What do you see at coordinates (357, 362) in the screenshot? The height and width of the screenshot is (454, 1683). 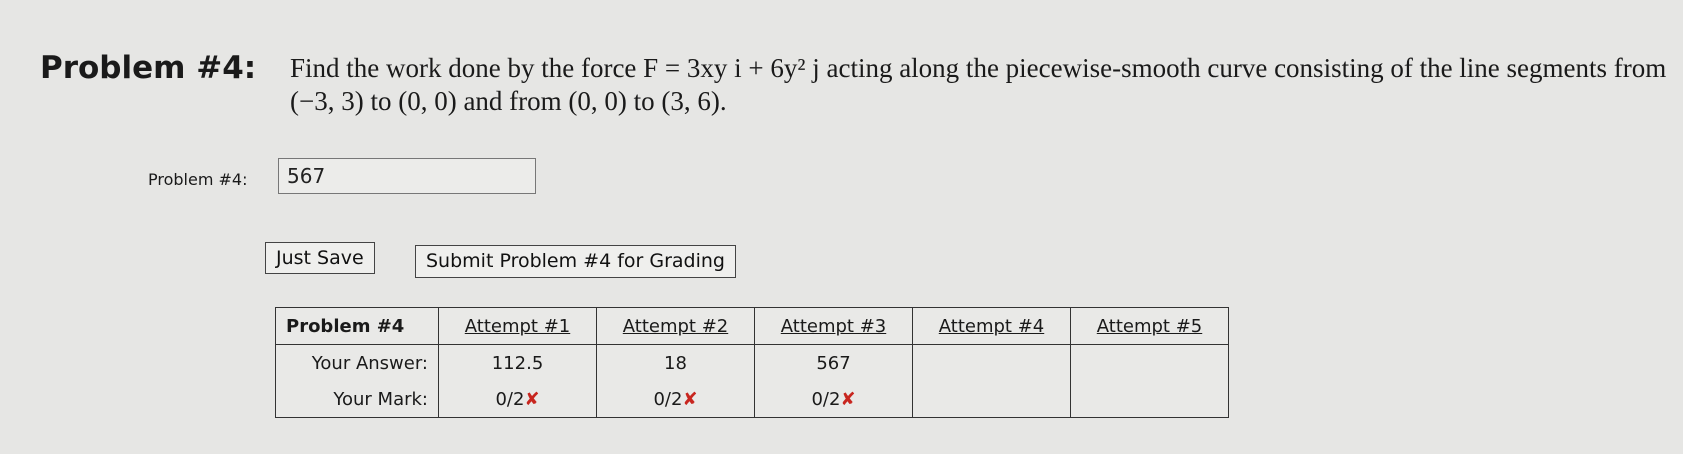 I see `your-answer-label: Your Answer:` at bounding box center [357, 362].